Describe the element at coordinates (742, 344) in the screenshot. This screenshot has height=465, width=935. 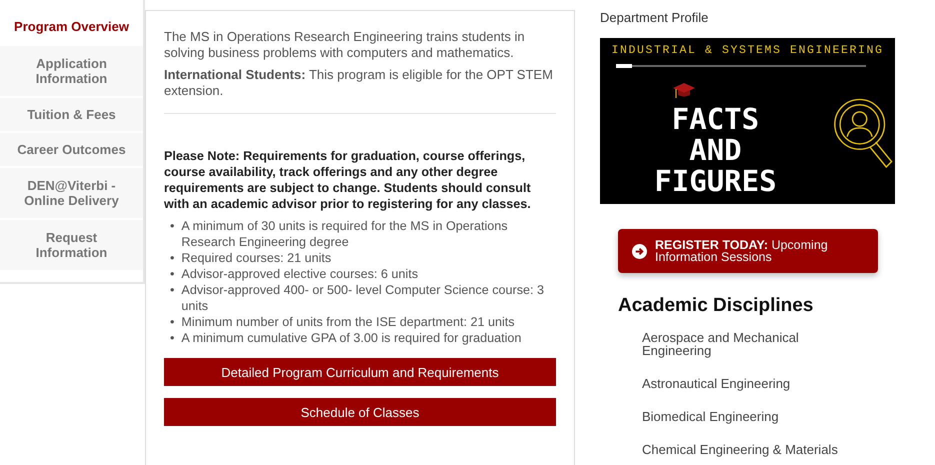
I see `discipline-link: Aerospace and Mechanical Engineering` at that location.